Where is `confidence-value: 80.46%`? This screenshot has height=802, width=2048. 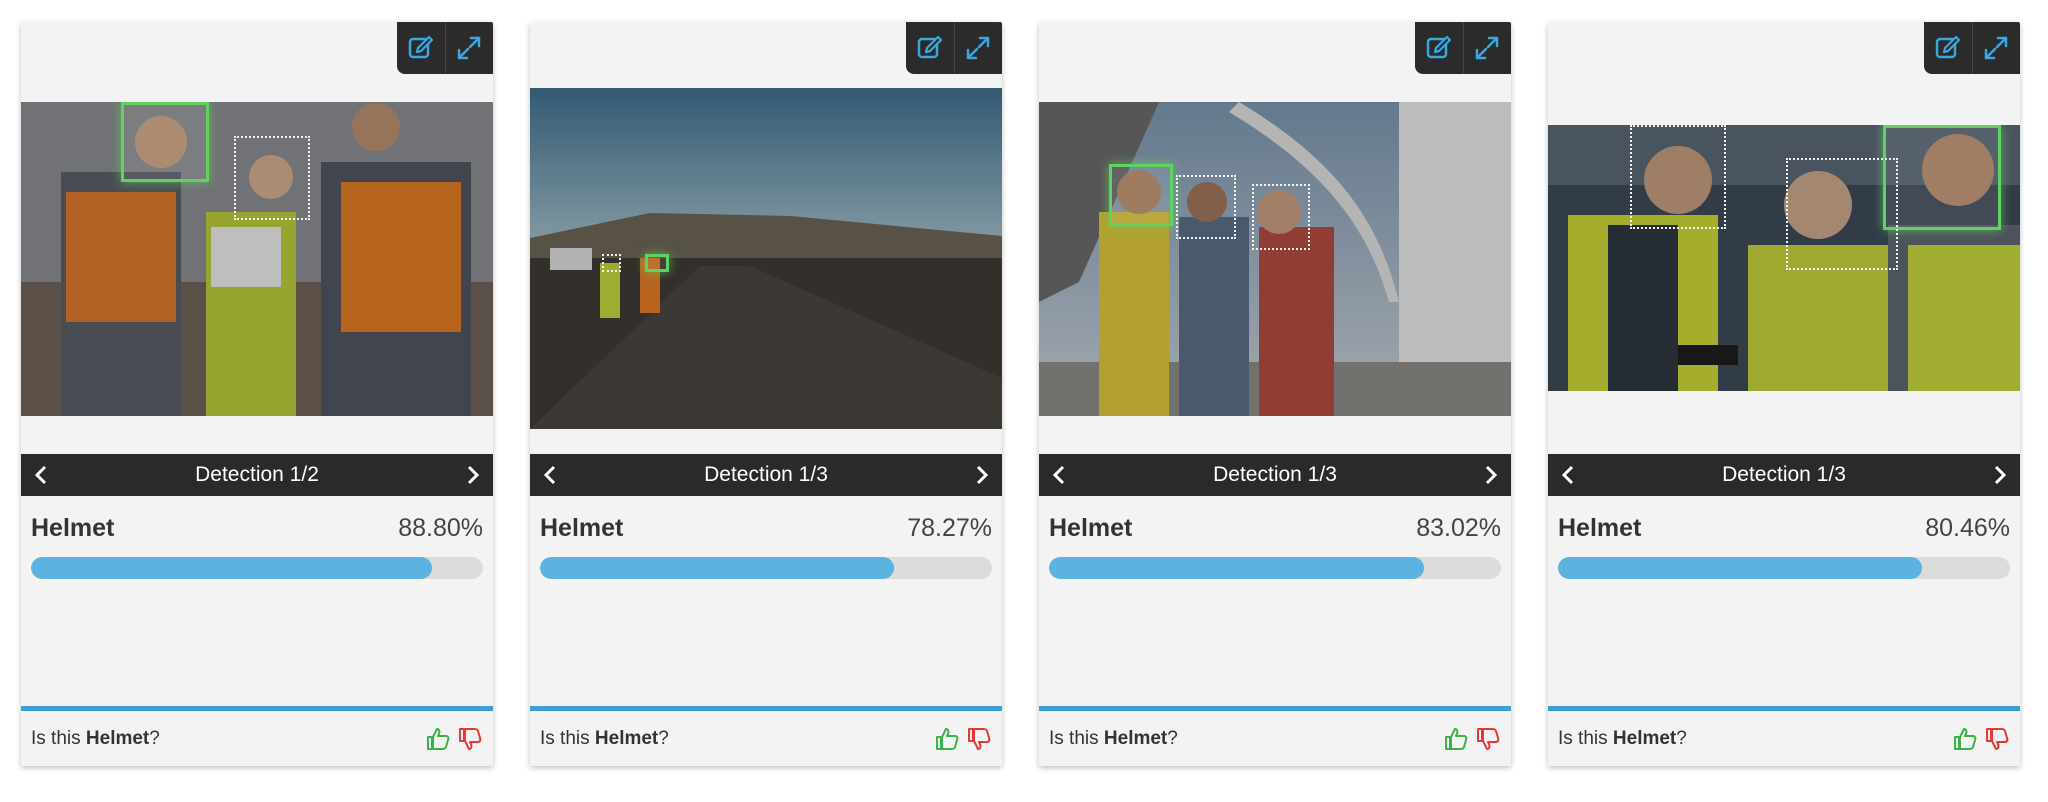 confidence-value: 80.46% is located at coordinates (1967, 528).